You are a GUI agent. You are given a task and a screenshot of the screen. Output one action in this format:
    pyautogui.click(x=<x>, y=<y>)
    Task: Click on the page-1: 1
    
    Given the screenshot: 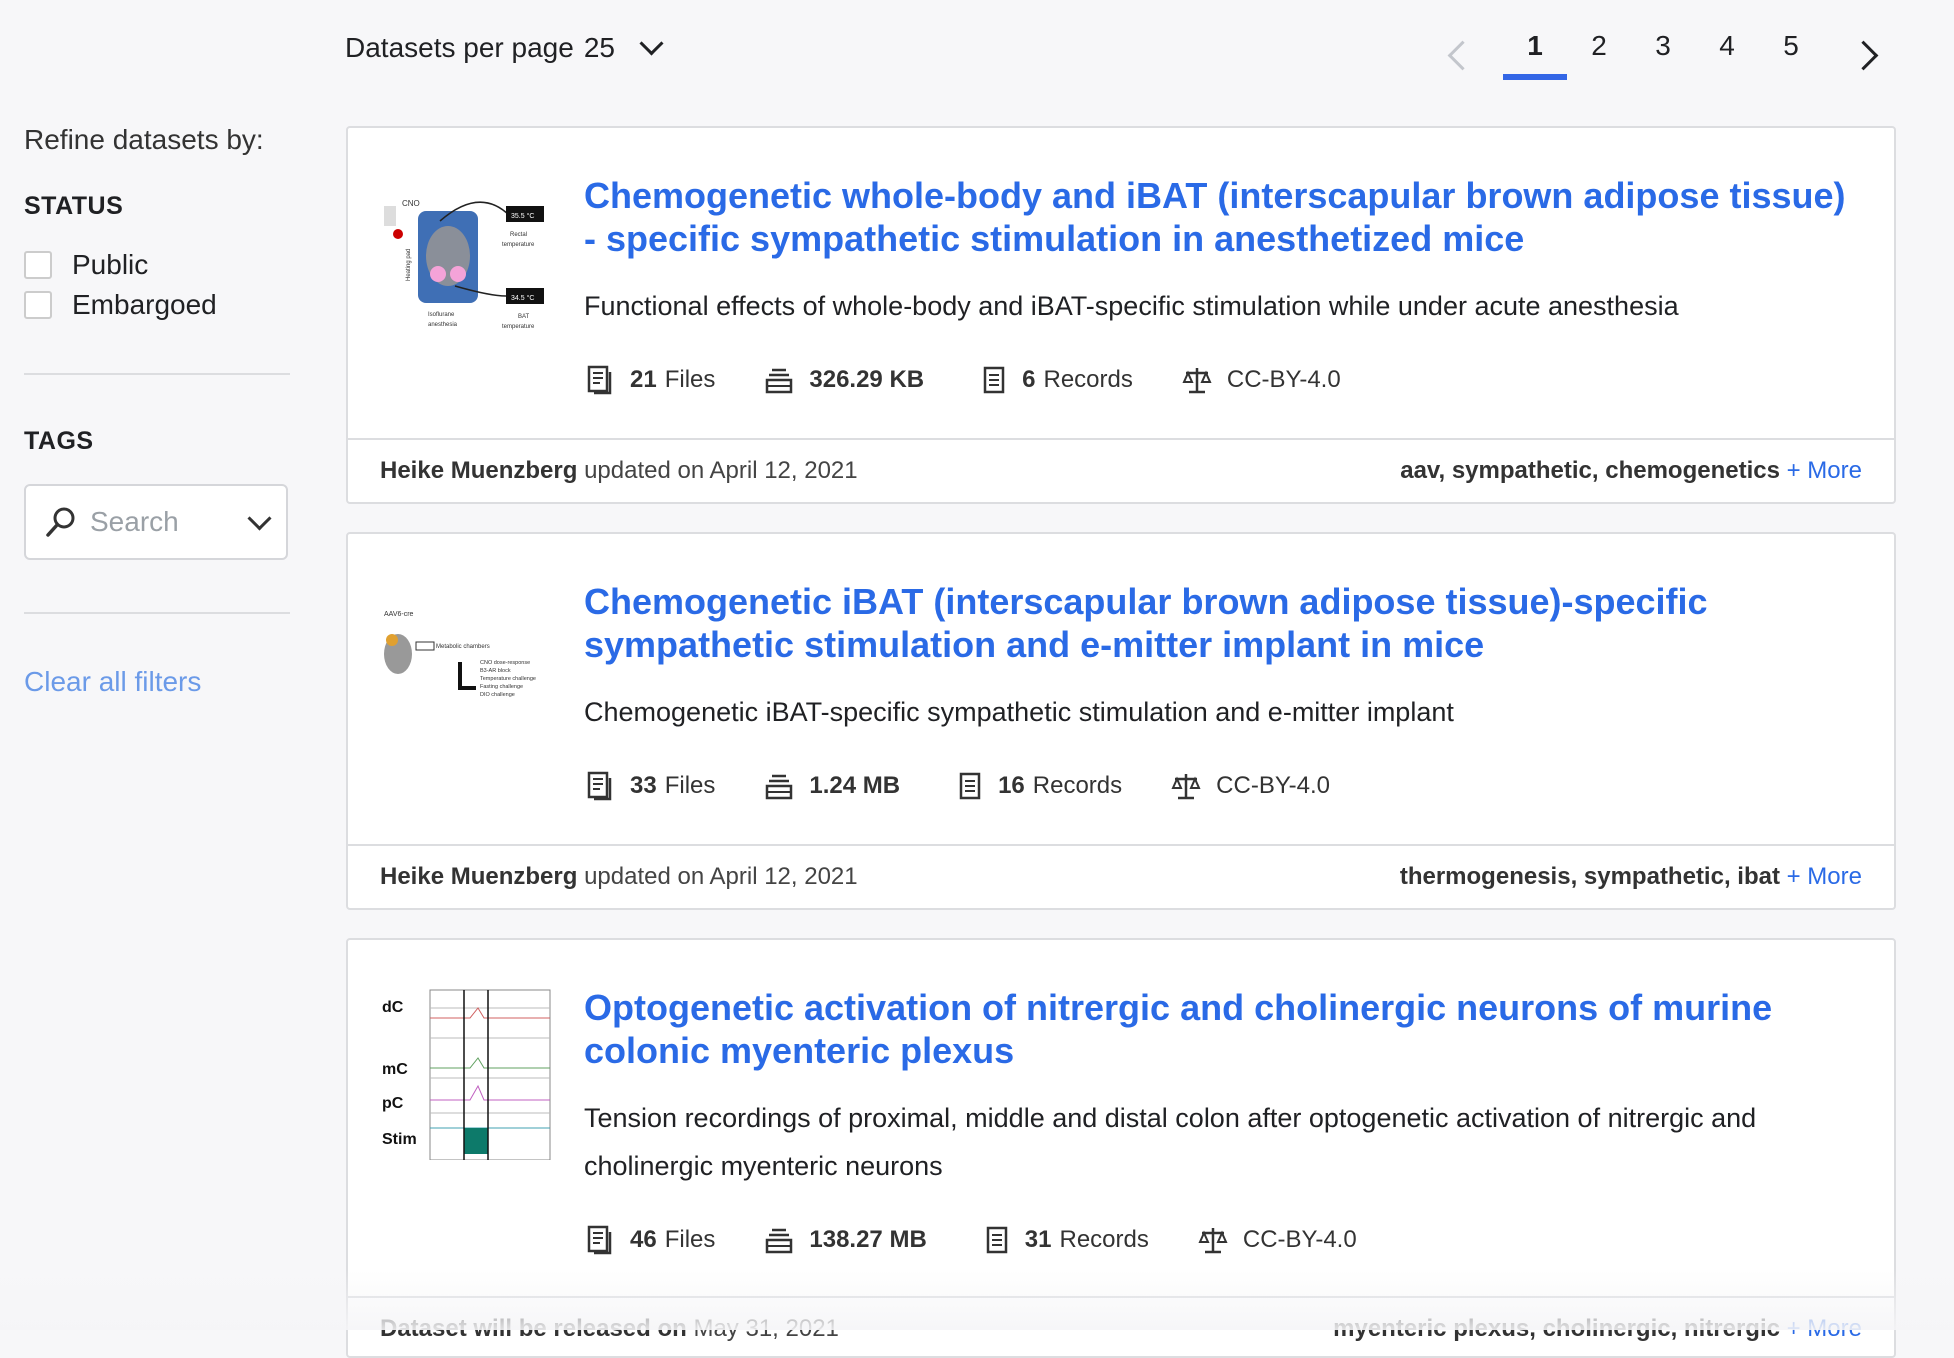 What is the action you would take?
    pyautogui.click(x=1535, y=55)
    